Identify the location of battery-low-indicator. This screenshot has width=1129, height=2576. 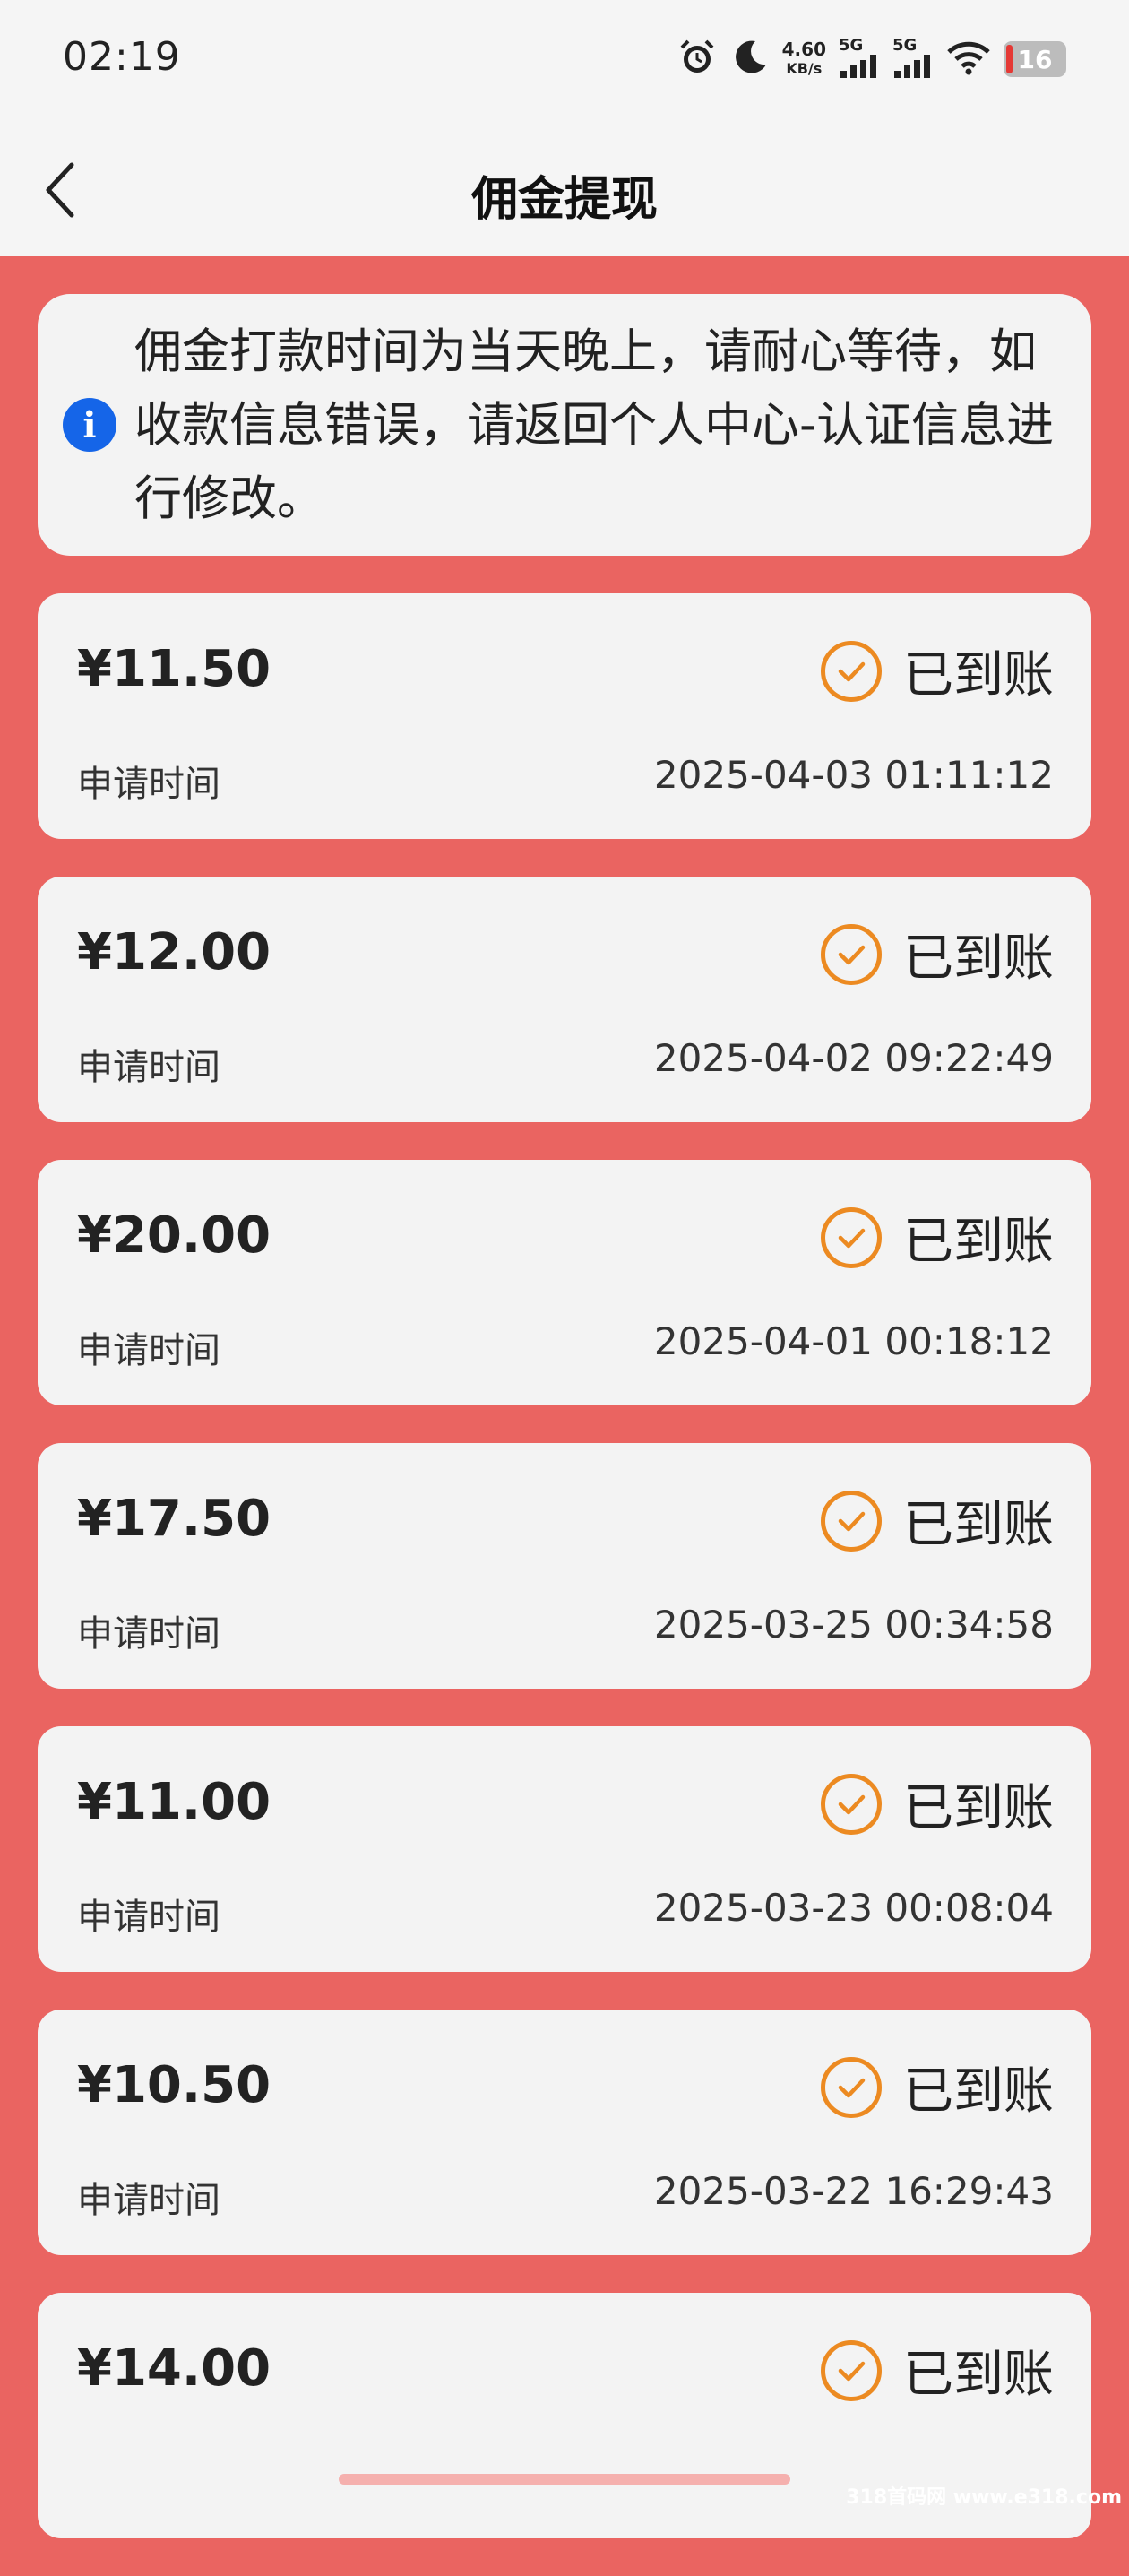
(1010, 59).